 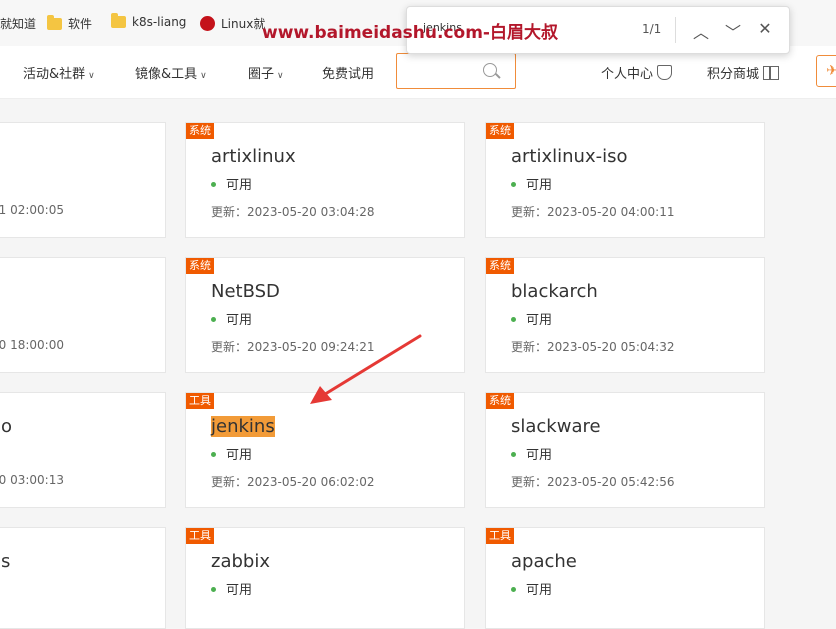 What do you see at coordinates (32, 480) in the screenshot?
I see `card-update-partial: 20 03:00:13` at bounding box center [32, 480].